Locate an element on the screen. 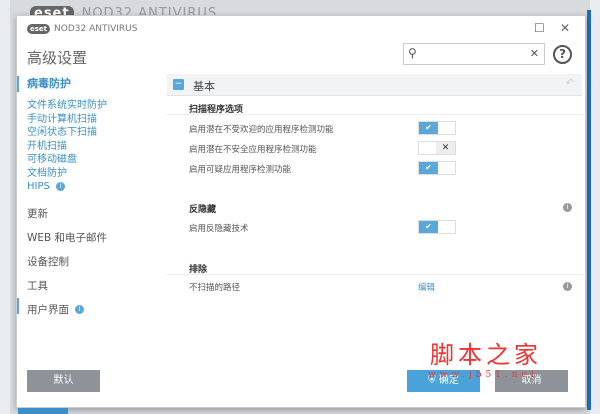 The image size is (600, 414). page-title: 高级设置 is located at coordinates (57, 58).